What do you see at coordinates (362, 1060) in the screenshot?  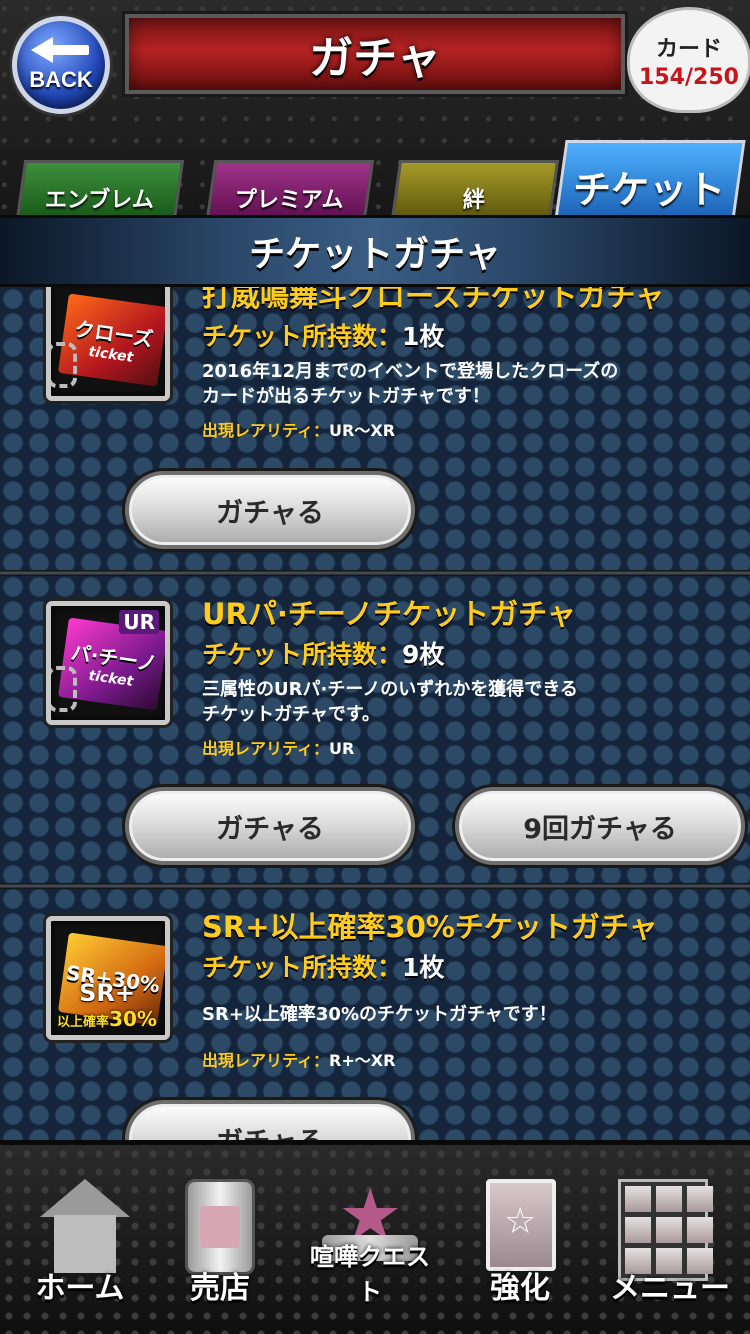 I see `rarity-value: R+〜XR` at bounding box center [362, 1060].